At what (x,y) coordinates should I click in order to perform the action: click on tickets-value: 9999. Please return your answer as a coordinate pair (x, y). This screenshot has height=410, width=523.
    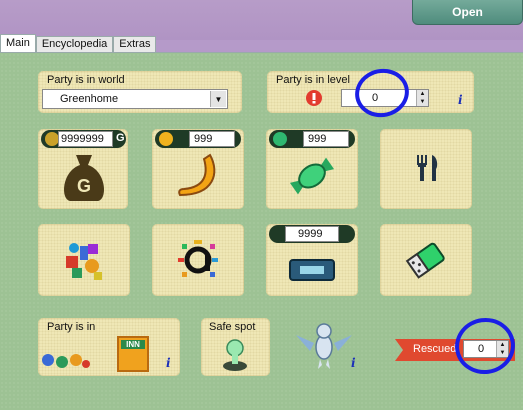
    Looking at the image, I should click on (310, 234).